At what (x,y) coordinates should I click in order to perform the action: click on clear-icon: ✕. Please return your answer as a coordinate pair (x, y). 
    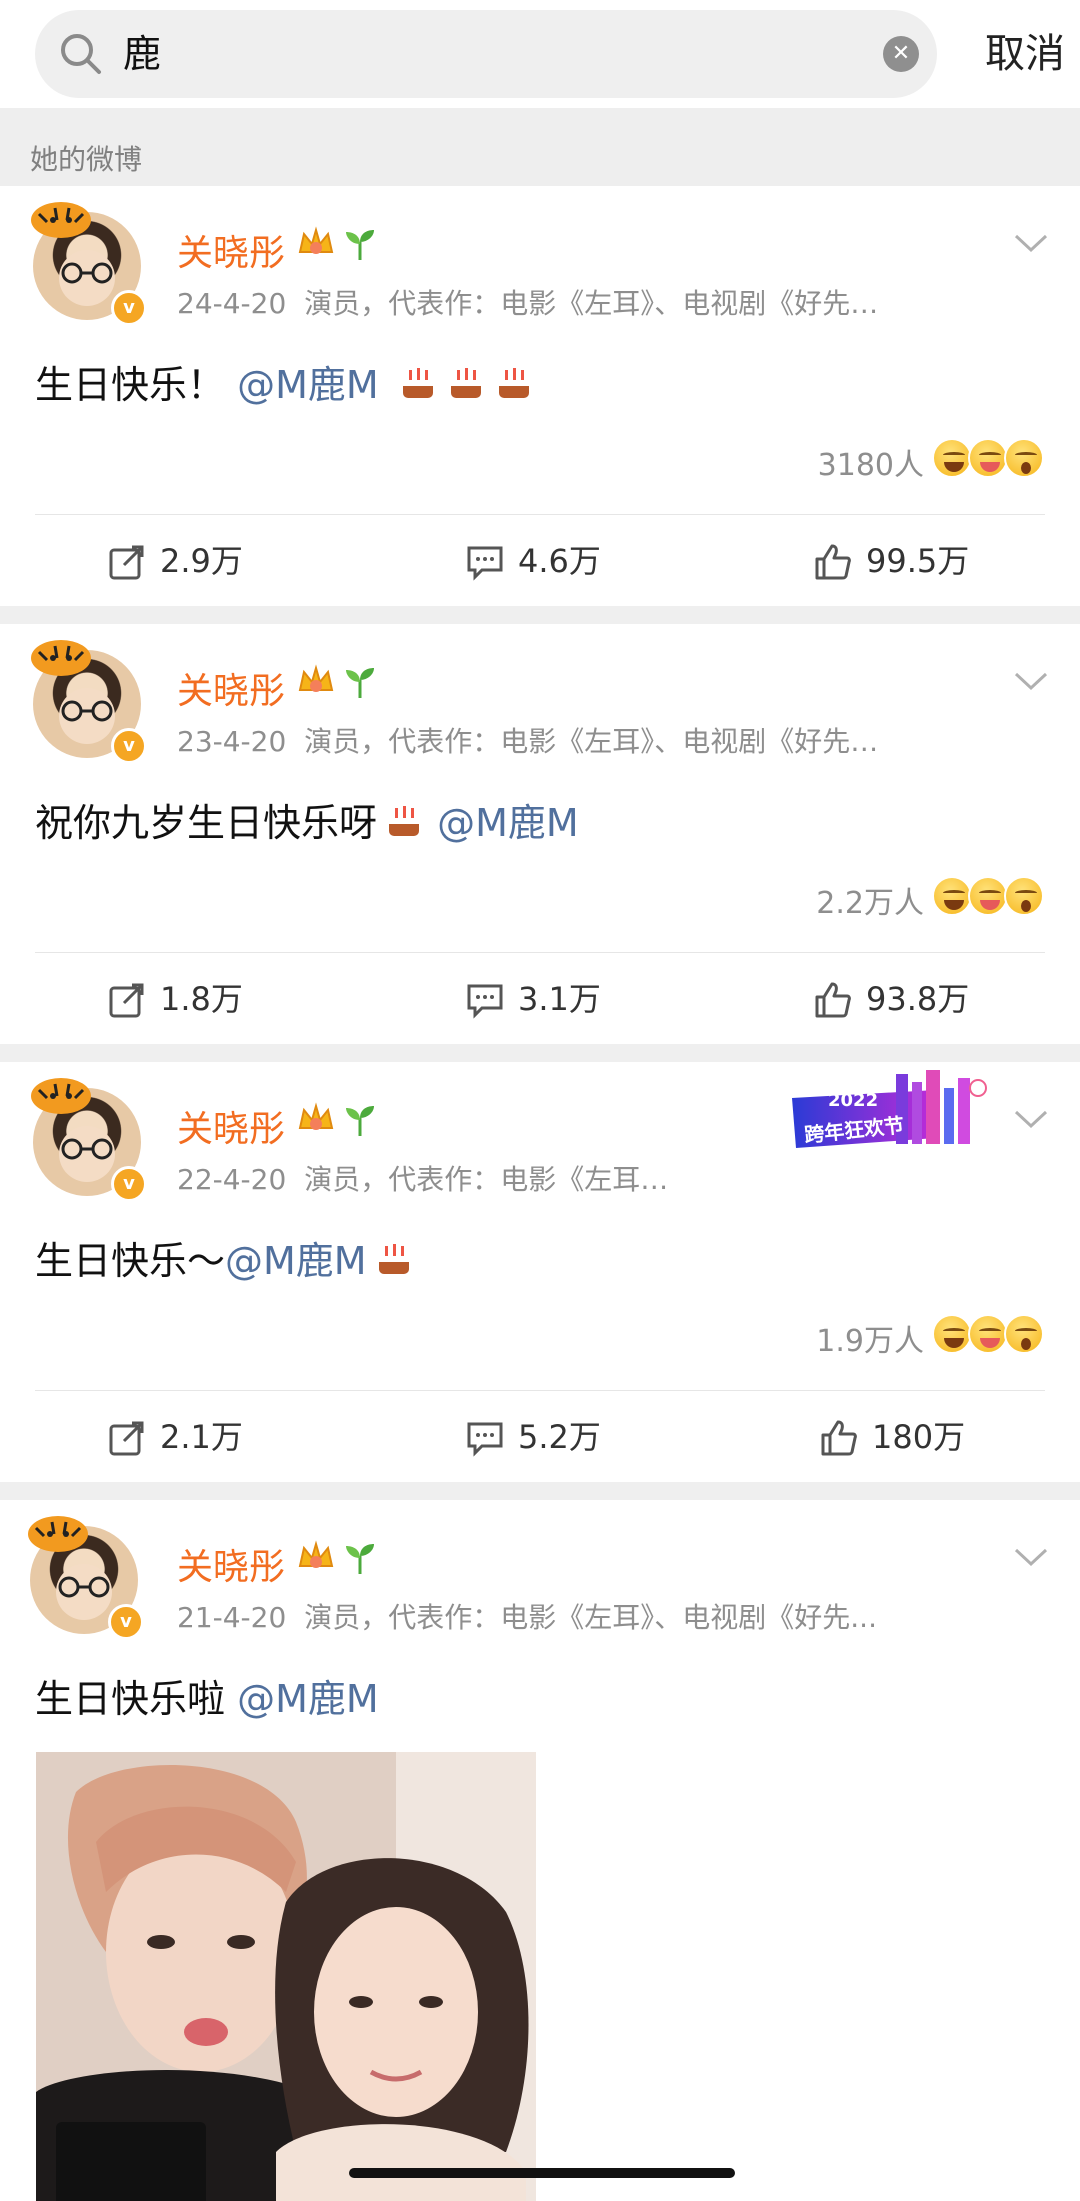
    Looking at the image, I should click on (901, 54).